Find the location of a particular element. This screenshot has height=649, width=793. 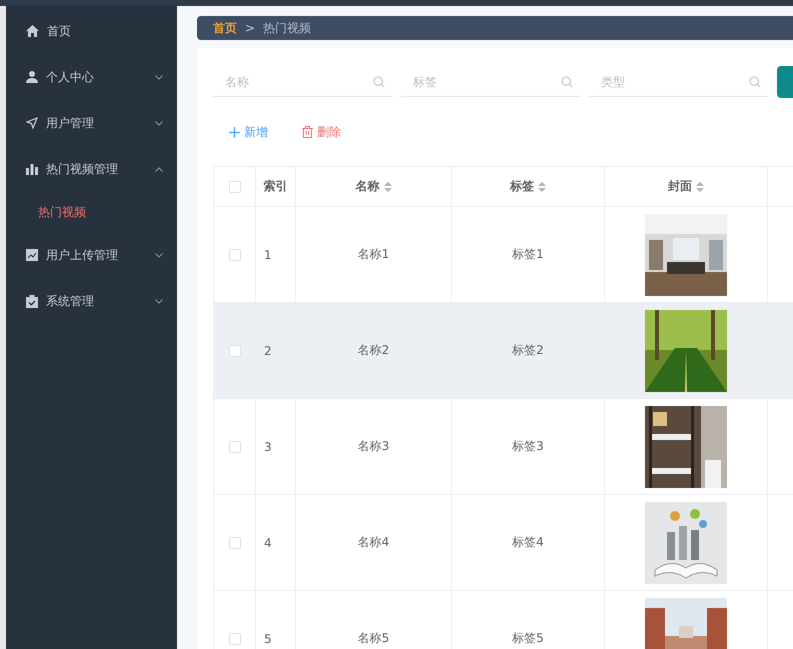

table-cell: 标签2 is located at coordinates (528, 350).